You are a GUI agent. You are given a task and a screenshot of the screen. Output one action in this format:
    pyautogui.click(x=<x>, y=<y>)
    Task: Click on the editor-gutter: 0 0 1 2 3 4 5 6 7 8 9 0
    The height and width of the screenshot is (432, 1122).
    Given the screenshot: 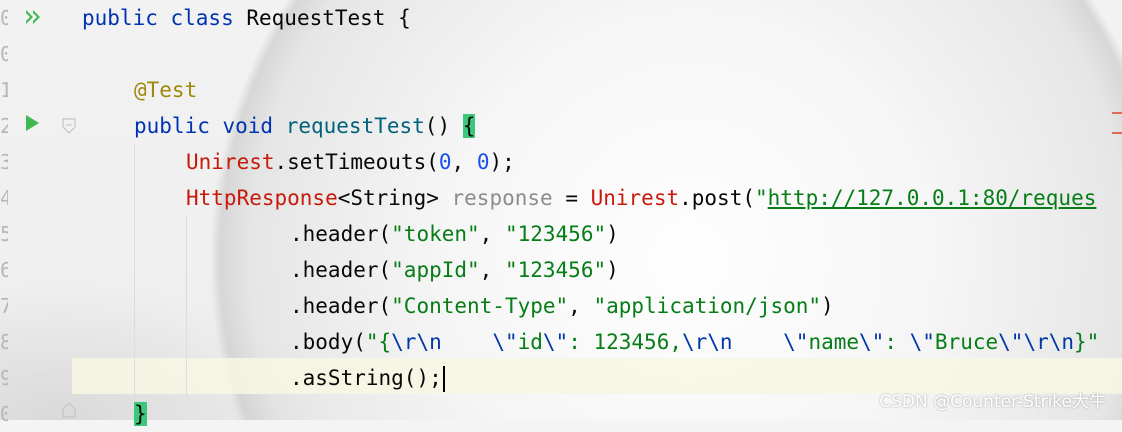 What is the action you would take?
    pyautogui.click(x=38, y=213)
    